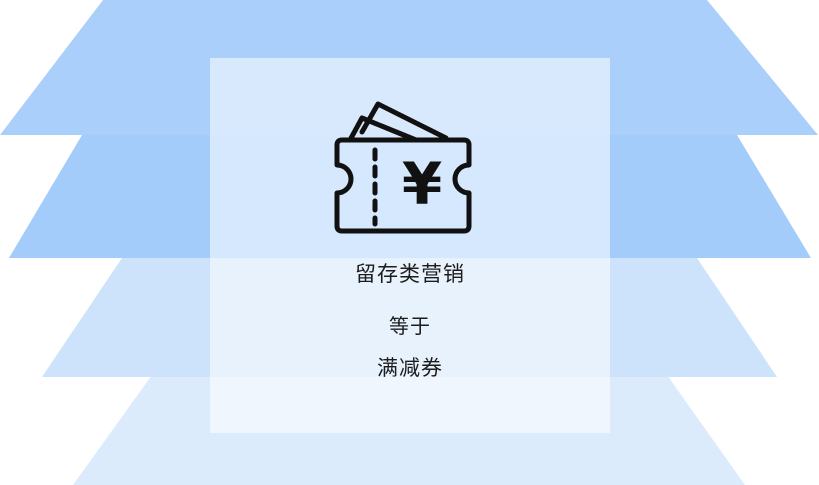  Describe the element at coordinates (410, 368) in the screenshot. I see `example-label: 满减券` at that location.